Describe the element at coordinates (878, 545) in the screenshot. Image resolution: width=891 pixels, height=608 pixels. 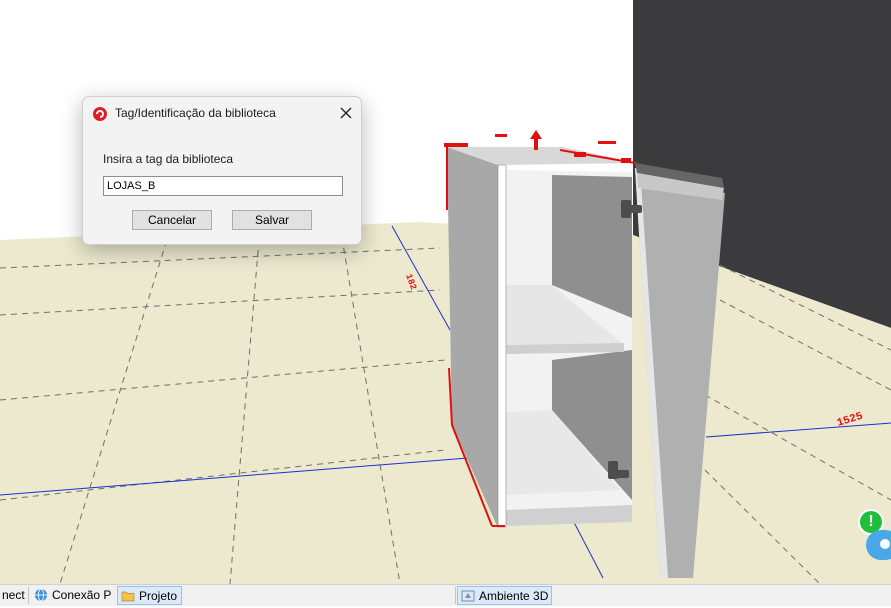
I see `chat-icon` at that location.